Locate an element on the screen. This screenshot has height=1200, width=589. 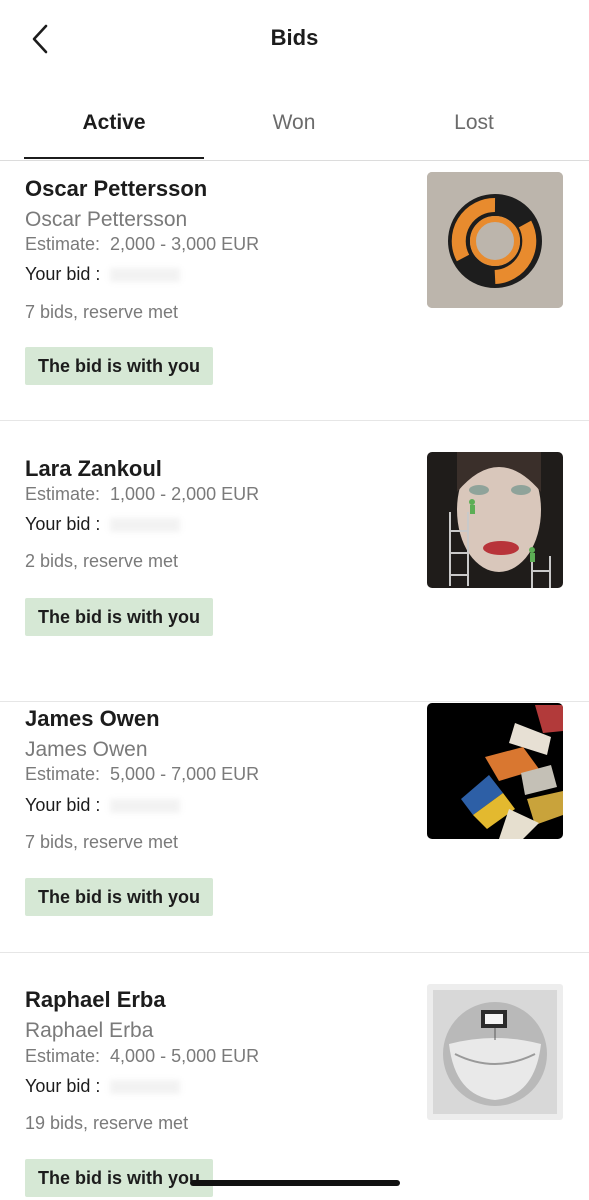
estimate: Estimate: 4,000 - 5,000 EUR is located at coordinates (142, 1056).